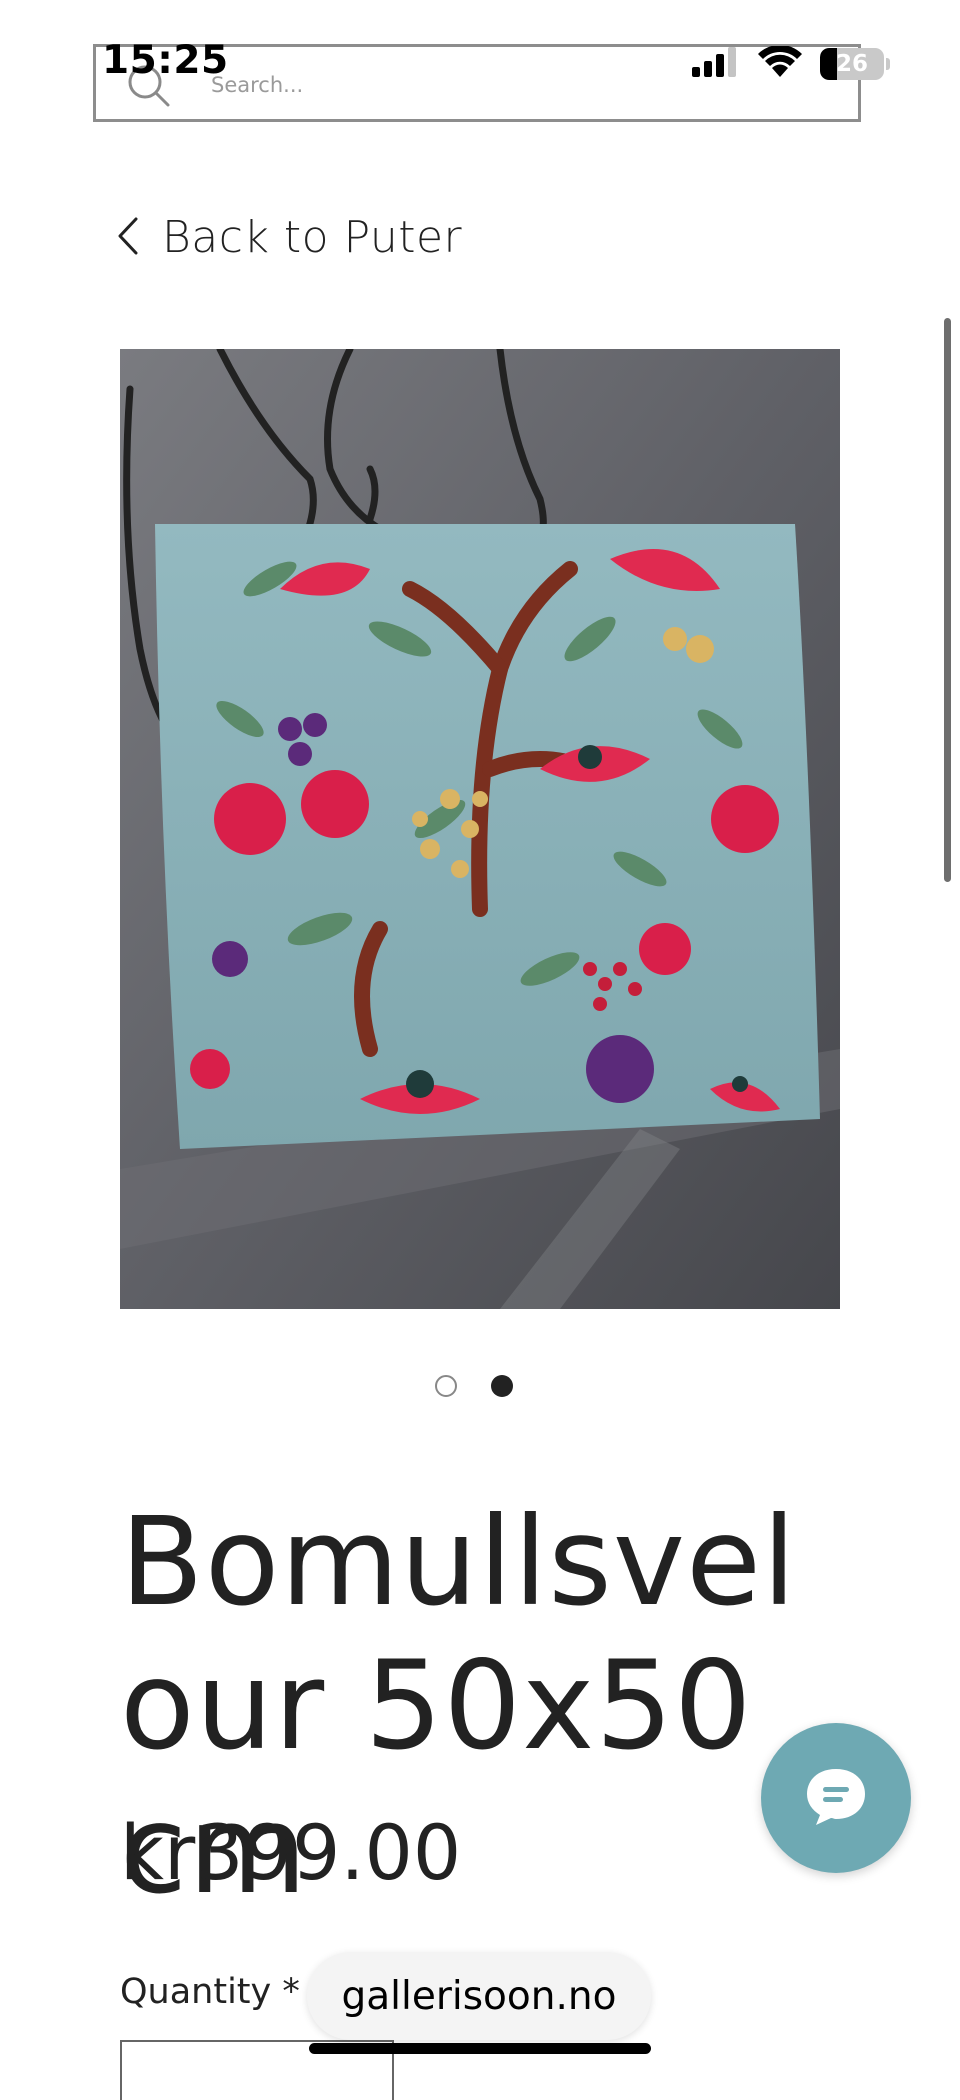 This screenshot has width=960, height=2100. Describe the element at coordinates (149, 88) in the screenshot. I see `search-icon` at that location.